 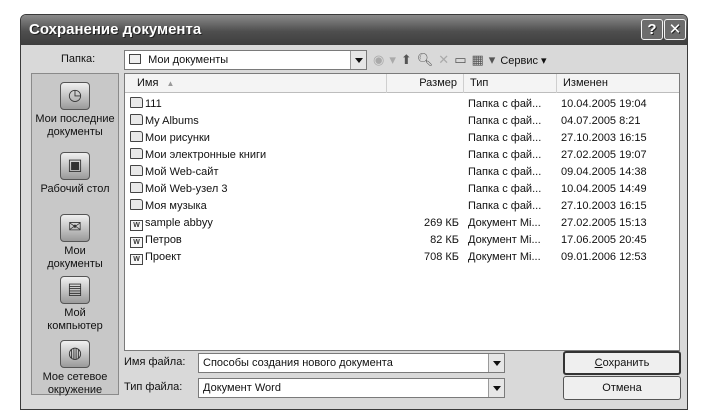 I want to click on column-header-type: Тип, so click(x=510, y=83).